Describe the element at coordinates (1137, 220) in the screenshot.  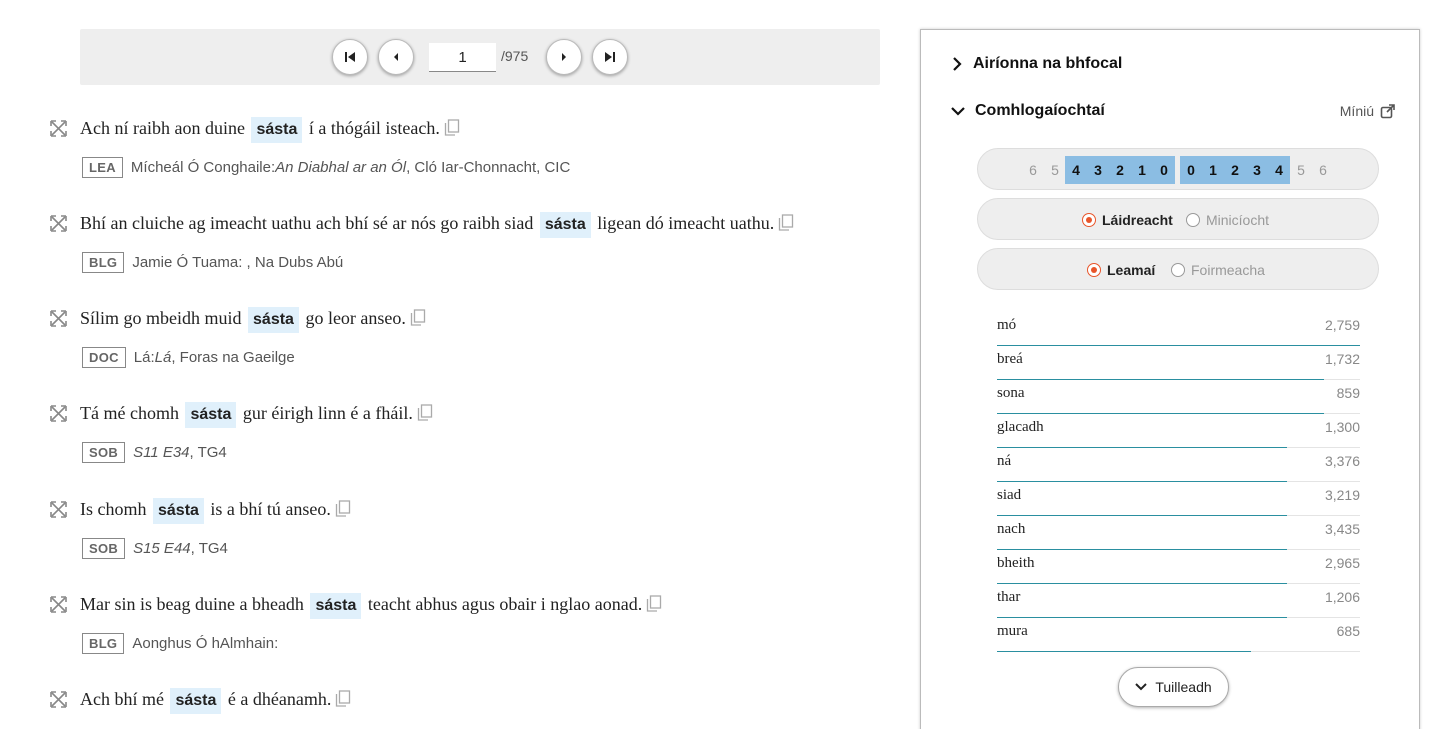
I see `radio-strength-label: Láidreacht` at that location.